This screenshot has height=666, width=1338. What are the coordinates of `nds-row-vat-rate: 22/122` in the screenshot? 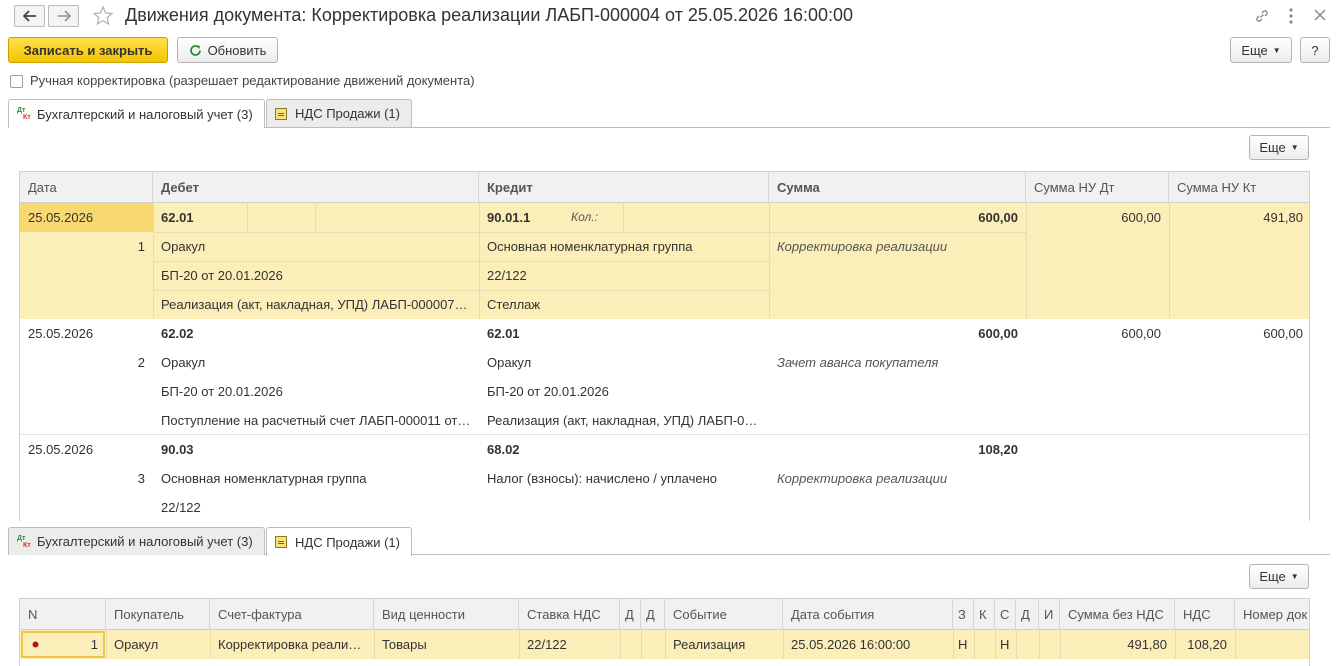 It's located at (569, 644).